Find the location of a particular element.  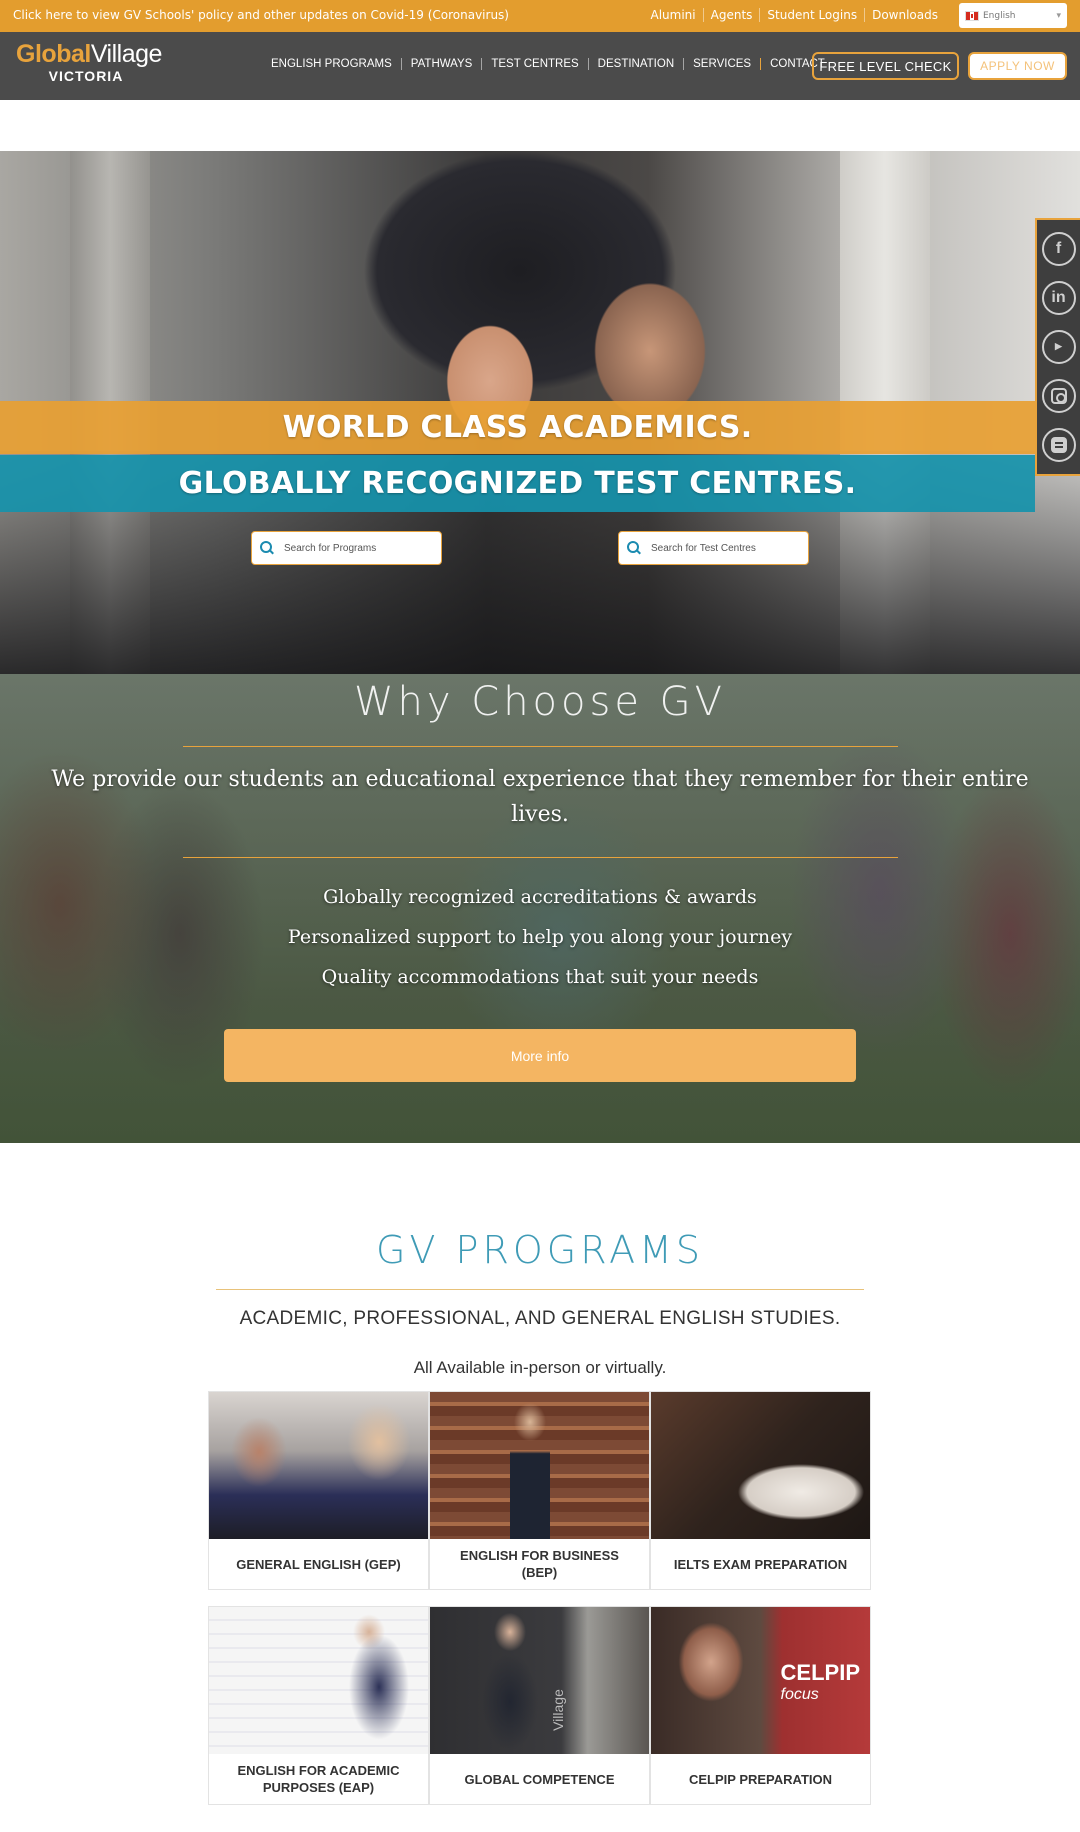

language-select: English ▾ is located at coordinates (1013, 15).